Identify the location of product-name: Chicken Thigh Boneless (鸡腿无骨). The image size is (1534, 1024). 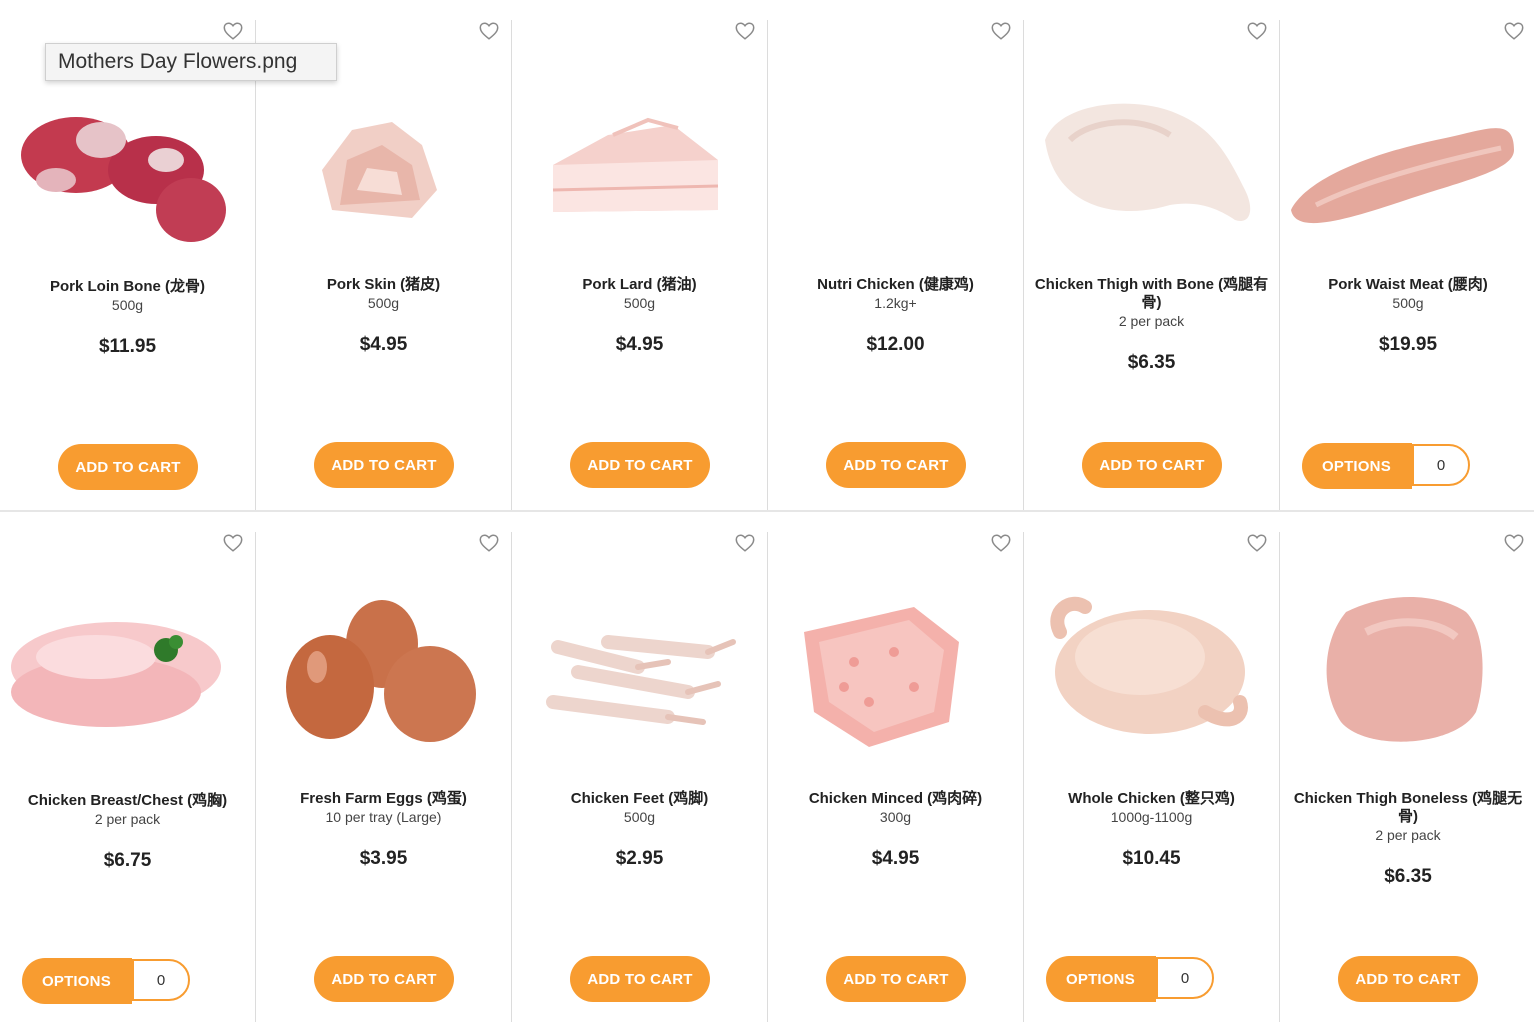
(1408, 808).